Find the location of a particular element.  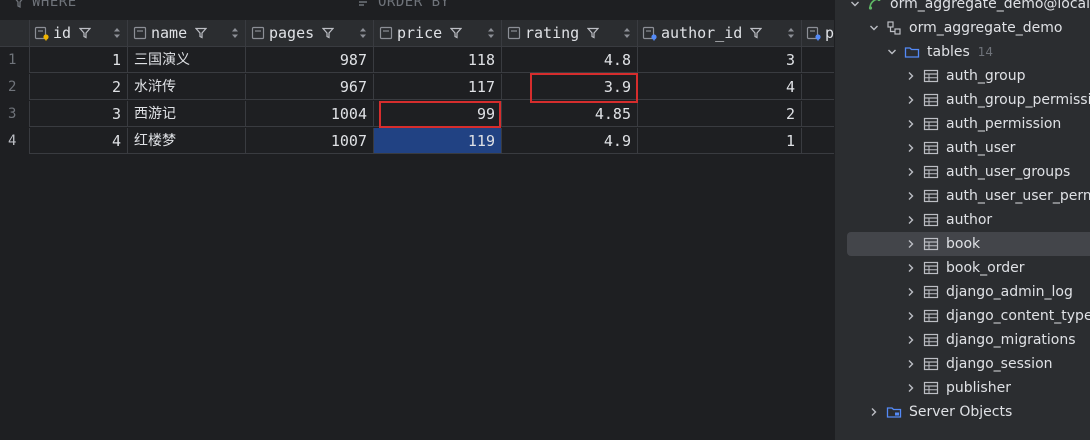

tree-table-item: auth_group is located at coordinates (962, 76).